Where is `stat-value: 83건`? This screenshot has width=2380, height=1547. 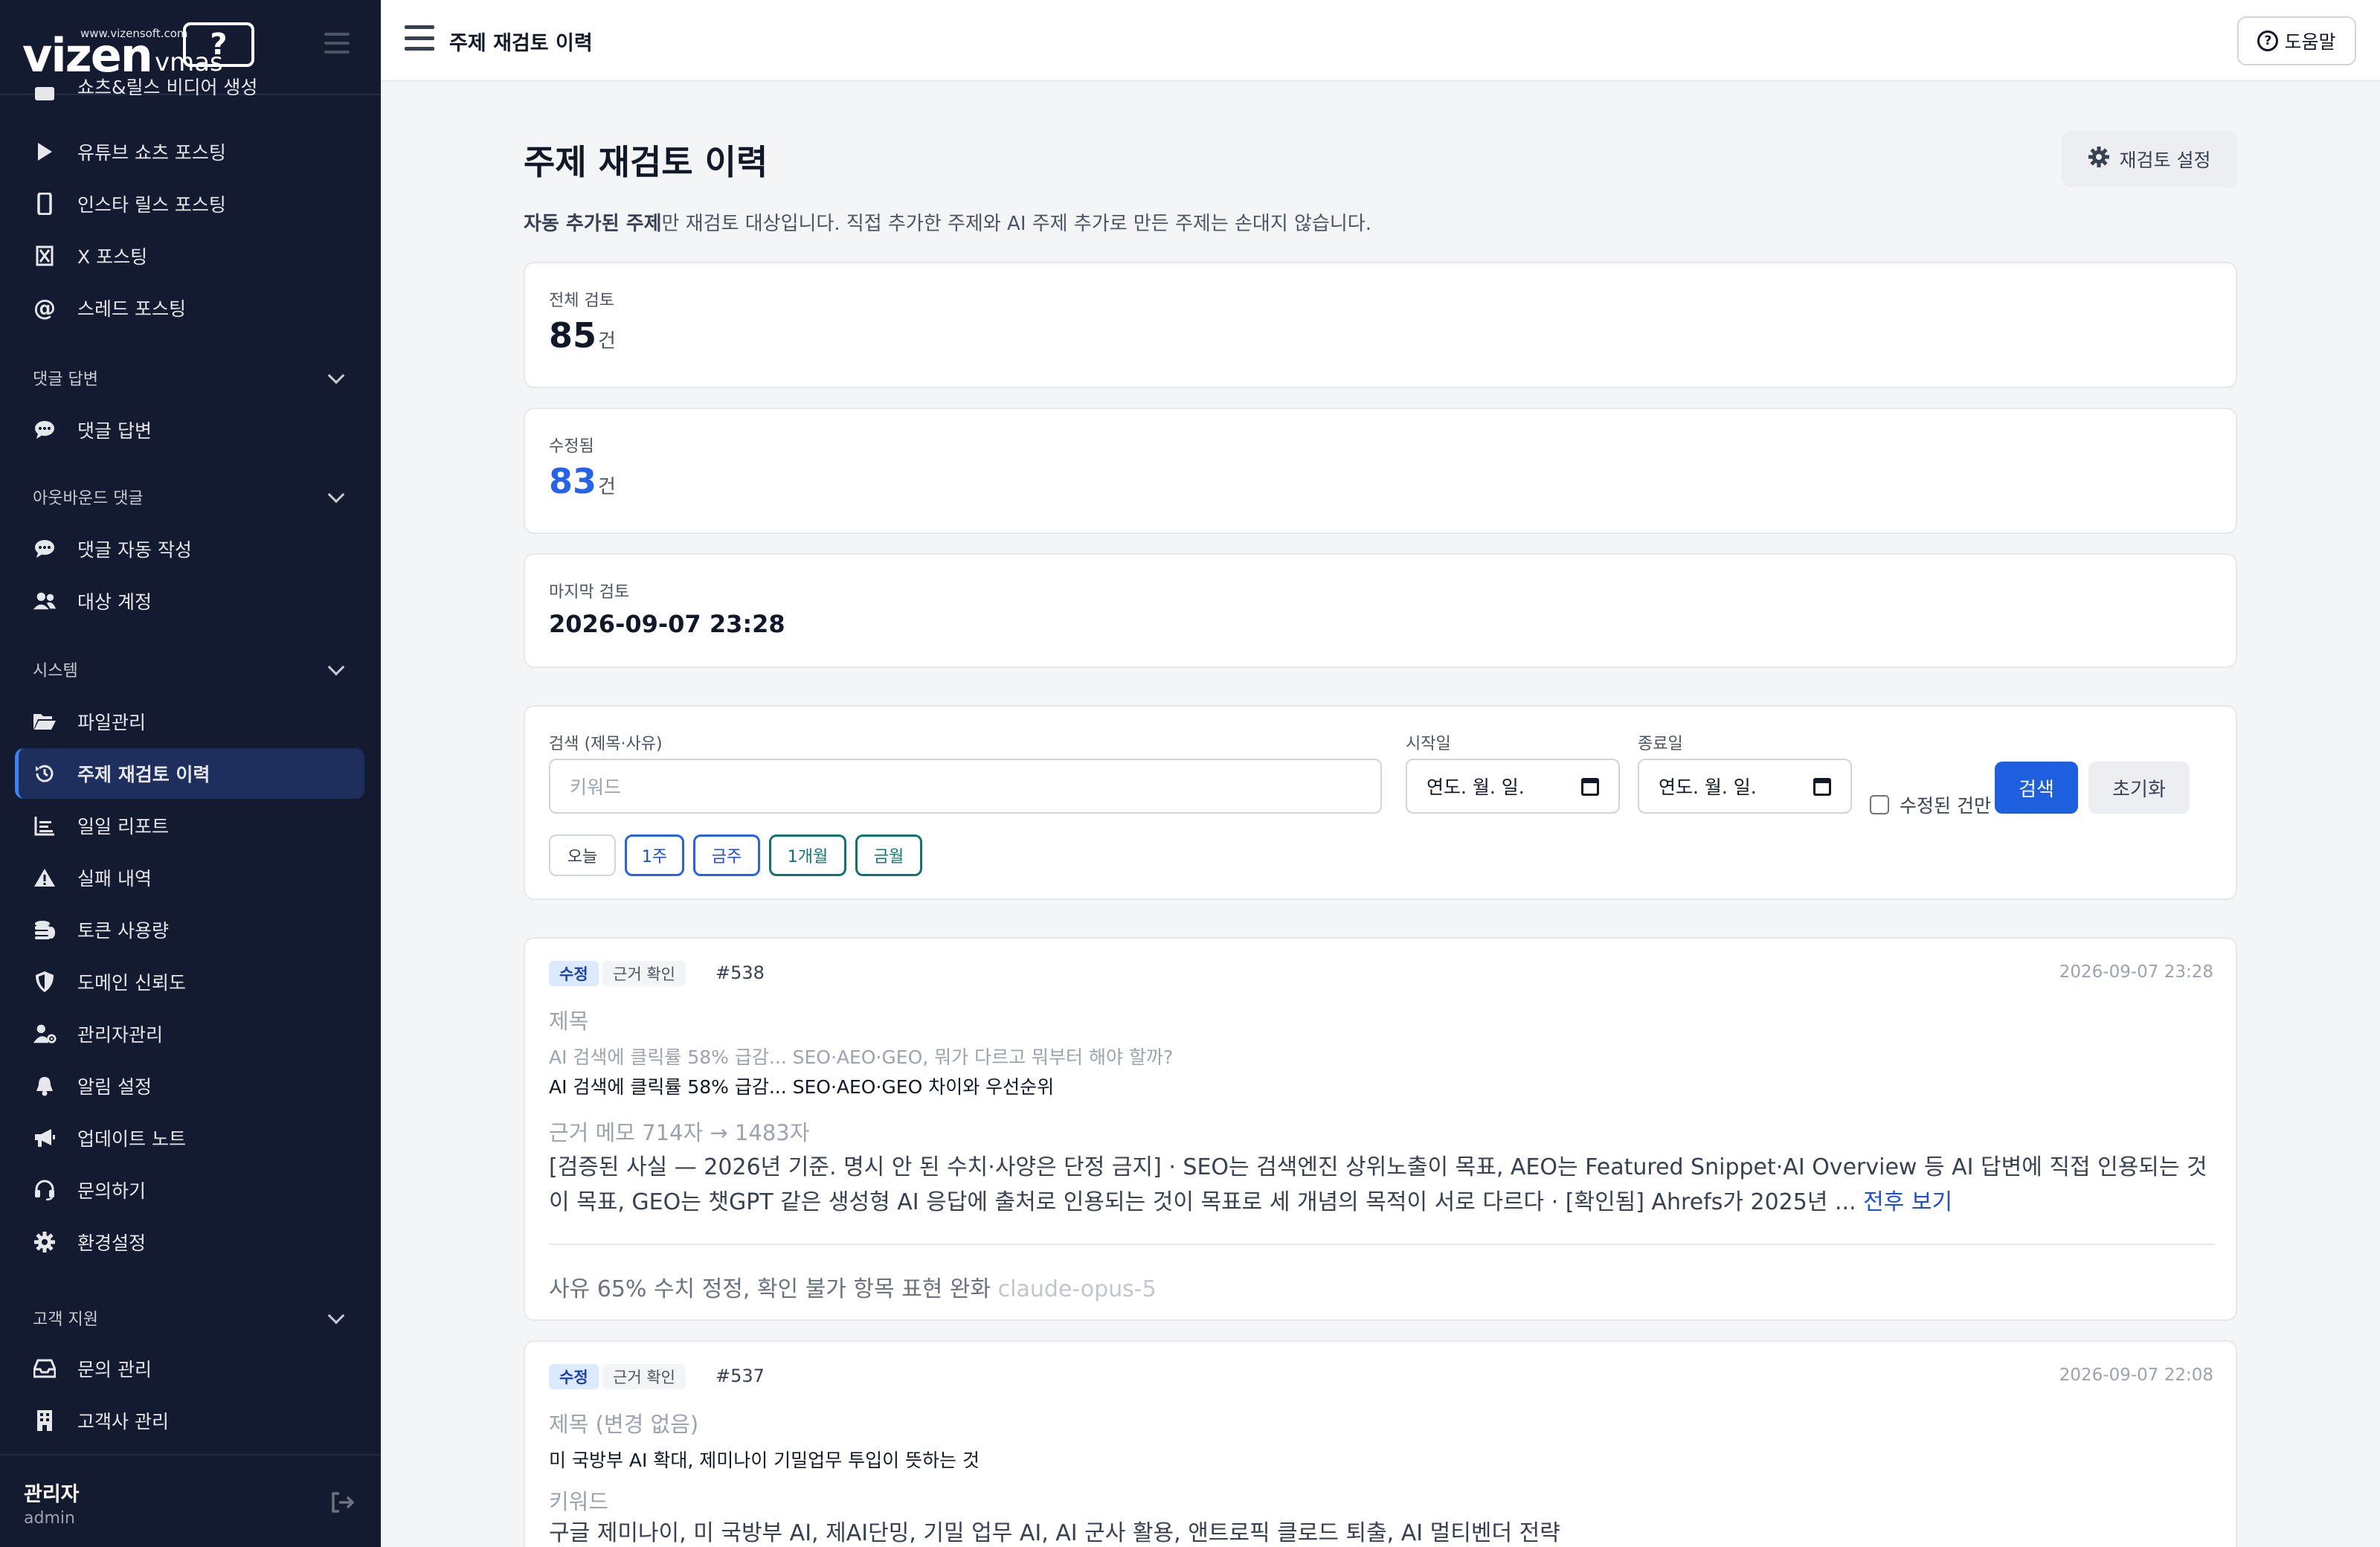
stat-value: 83건 is located at coordinates (583, 481).